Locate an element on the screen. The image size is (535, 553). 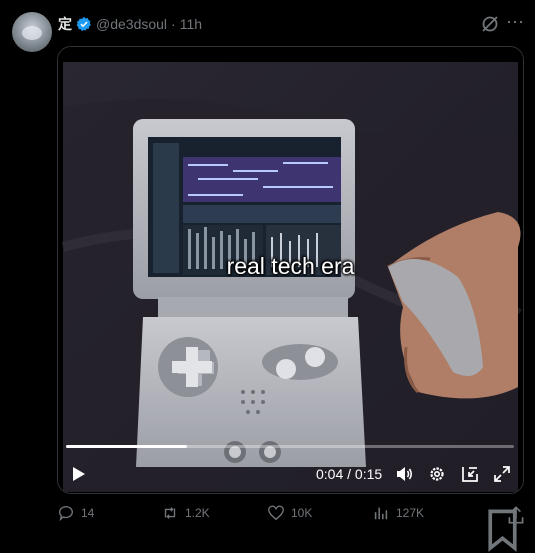
avatar is located at coordinates (32, 32).